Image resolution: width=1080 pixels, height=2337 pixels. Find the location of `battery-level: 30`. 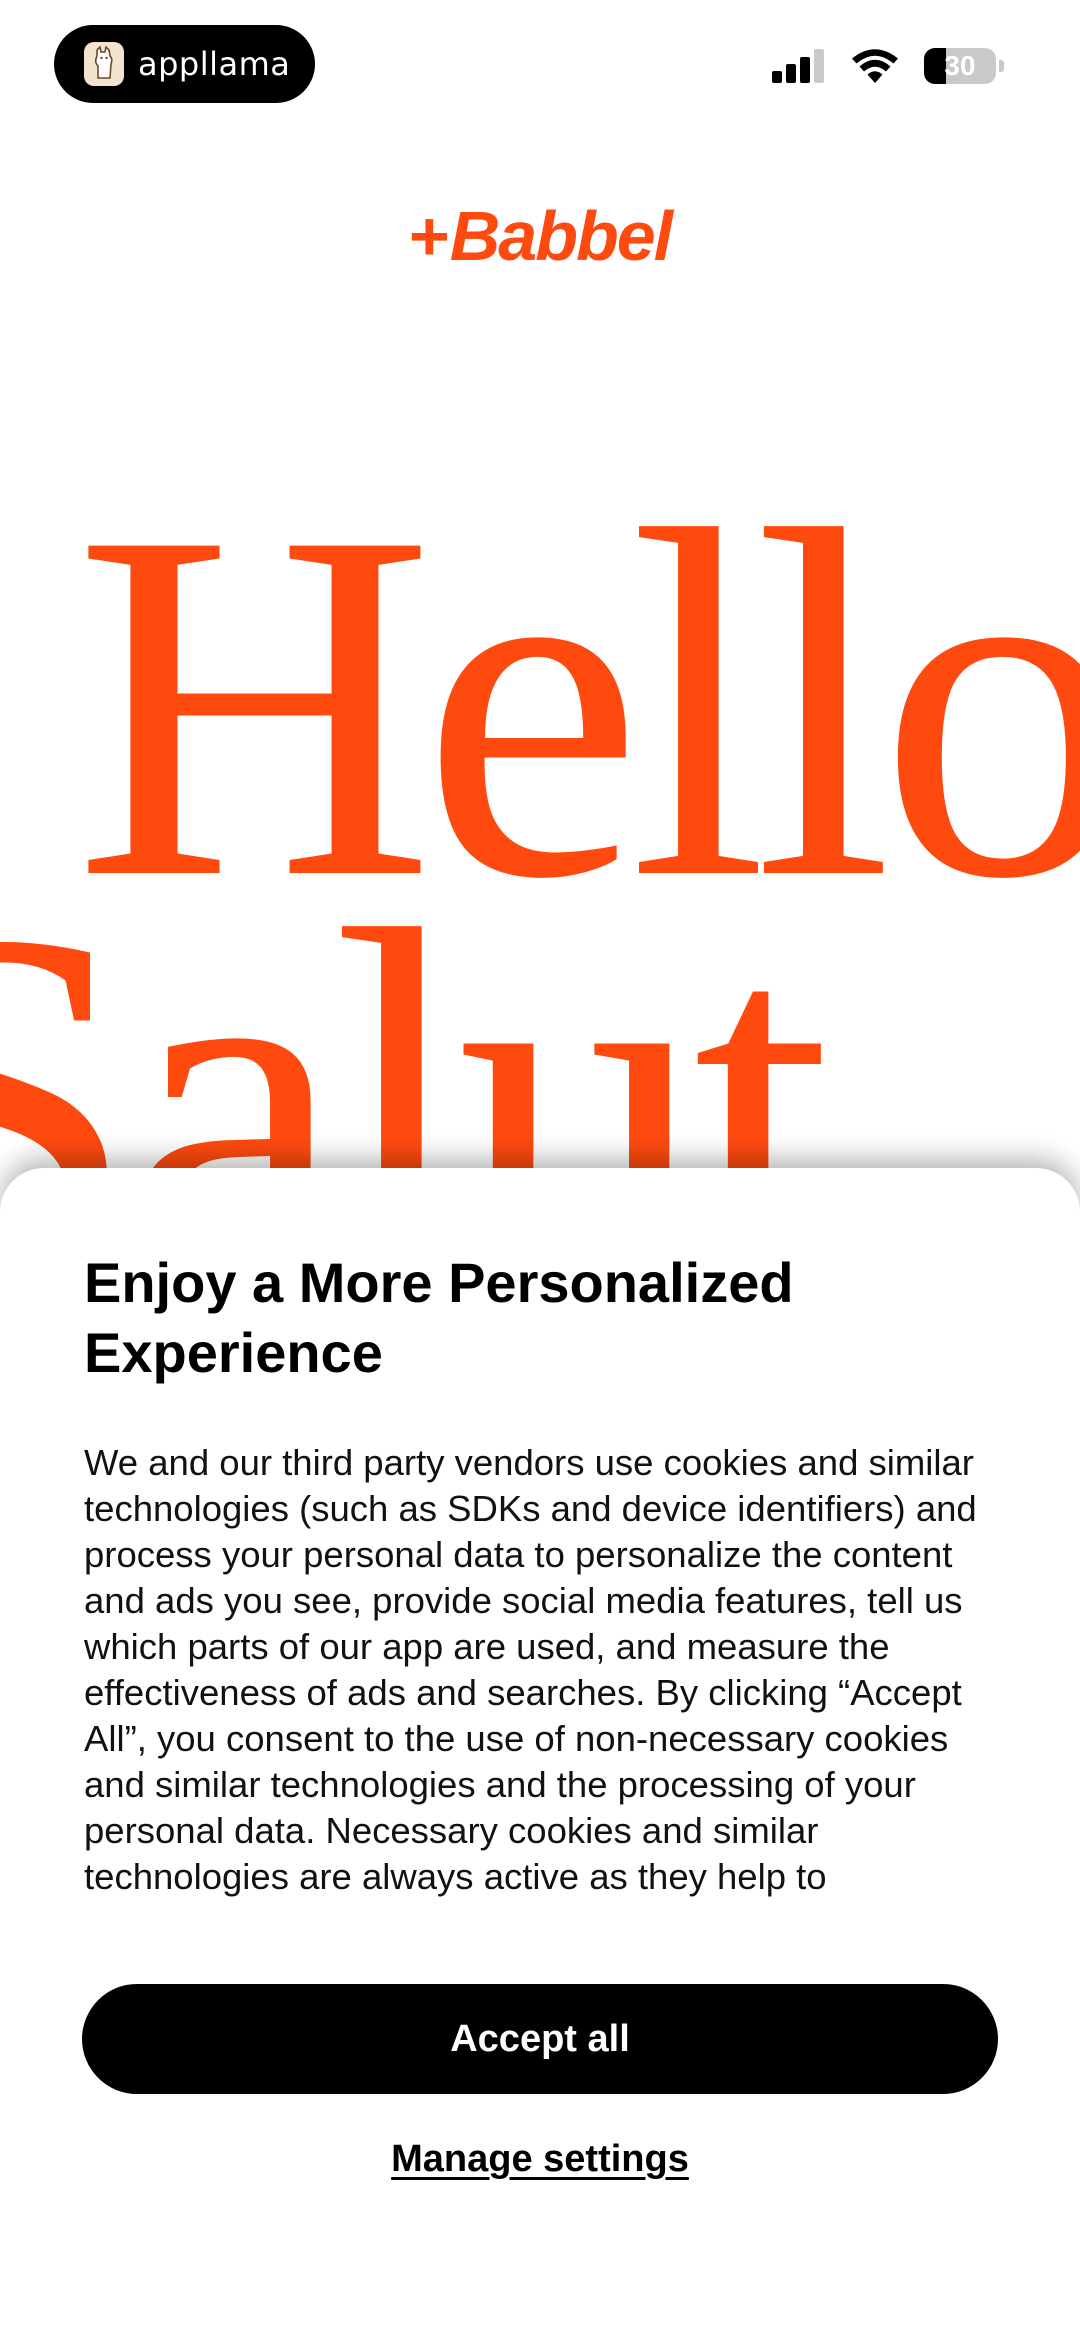

battery-level: 30 is located at coordinates (960, 65).